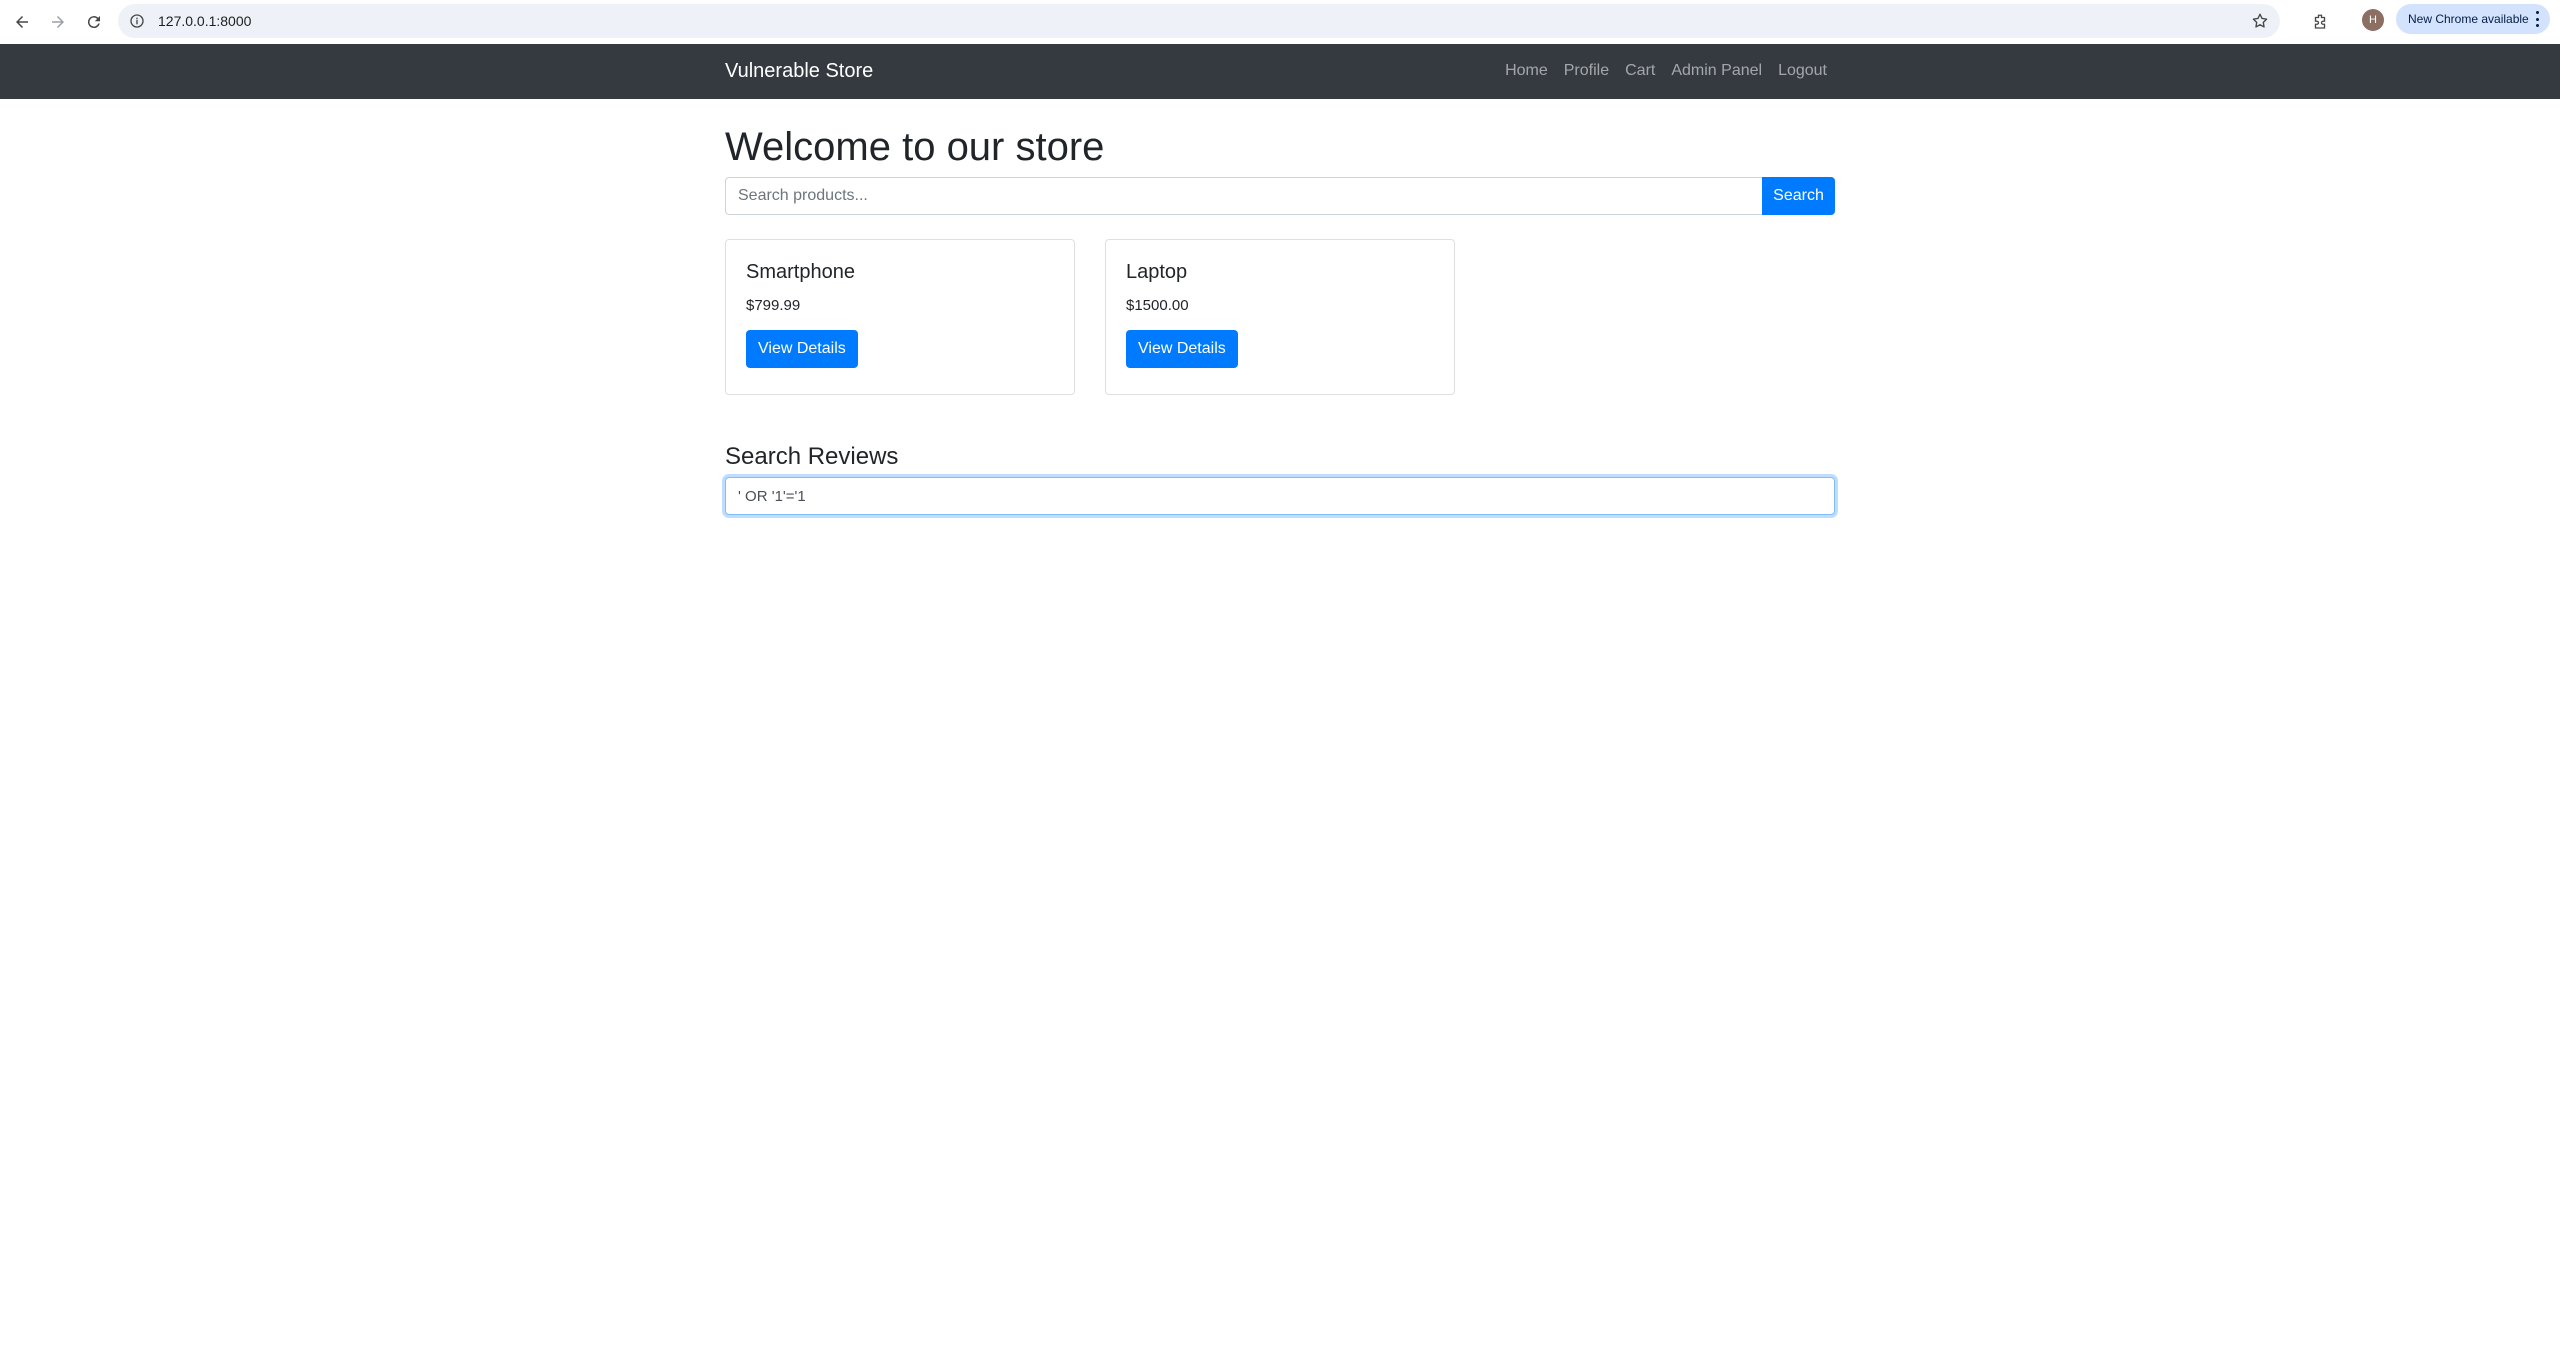 The width and height of the screenshot is (2560, 1355). I want to click on nav-link-profile: Profile, so click(1586, 71).